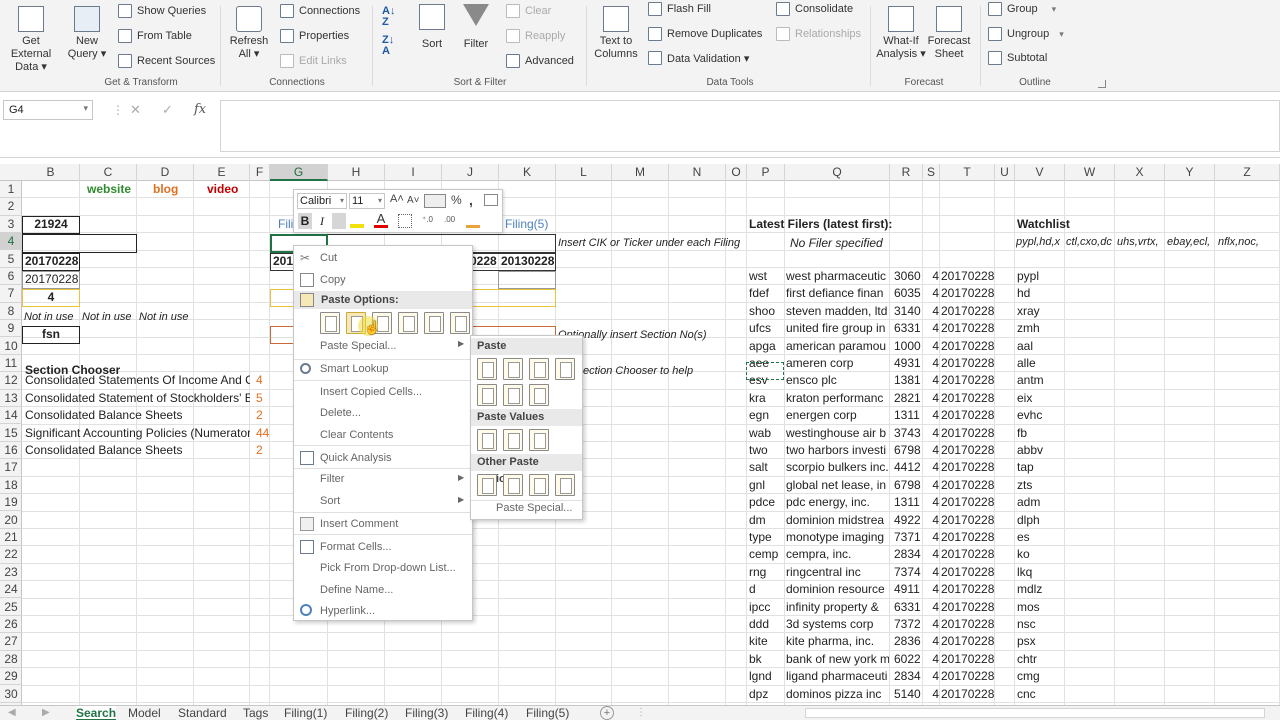  Describe the element at coordinates (359, 524) in the screenshot. I see `menu-item-insert-comment: Insert Comment` at that location.